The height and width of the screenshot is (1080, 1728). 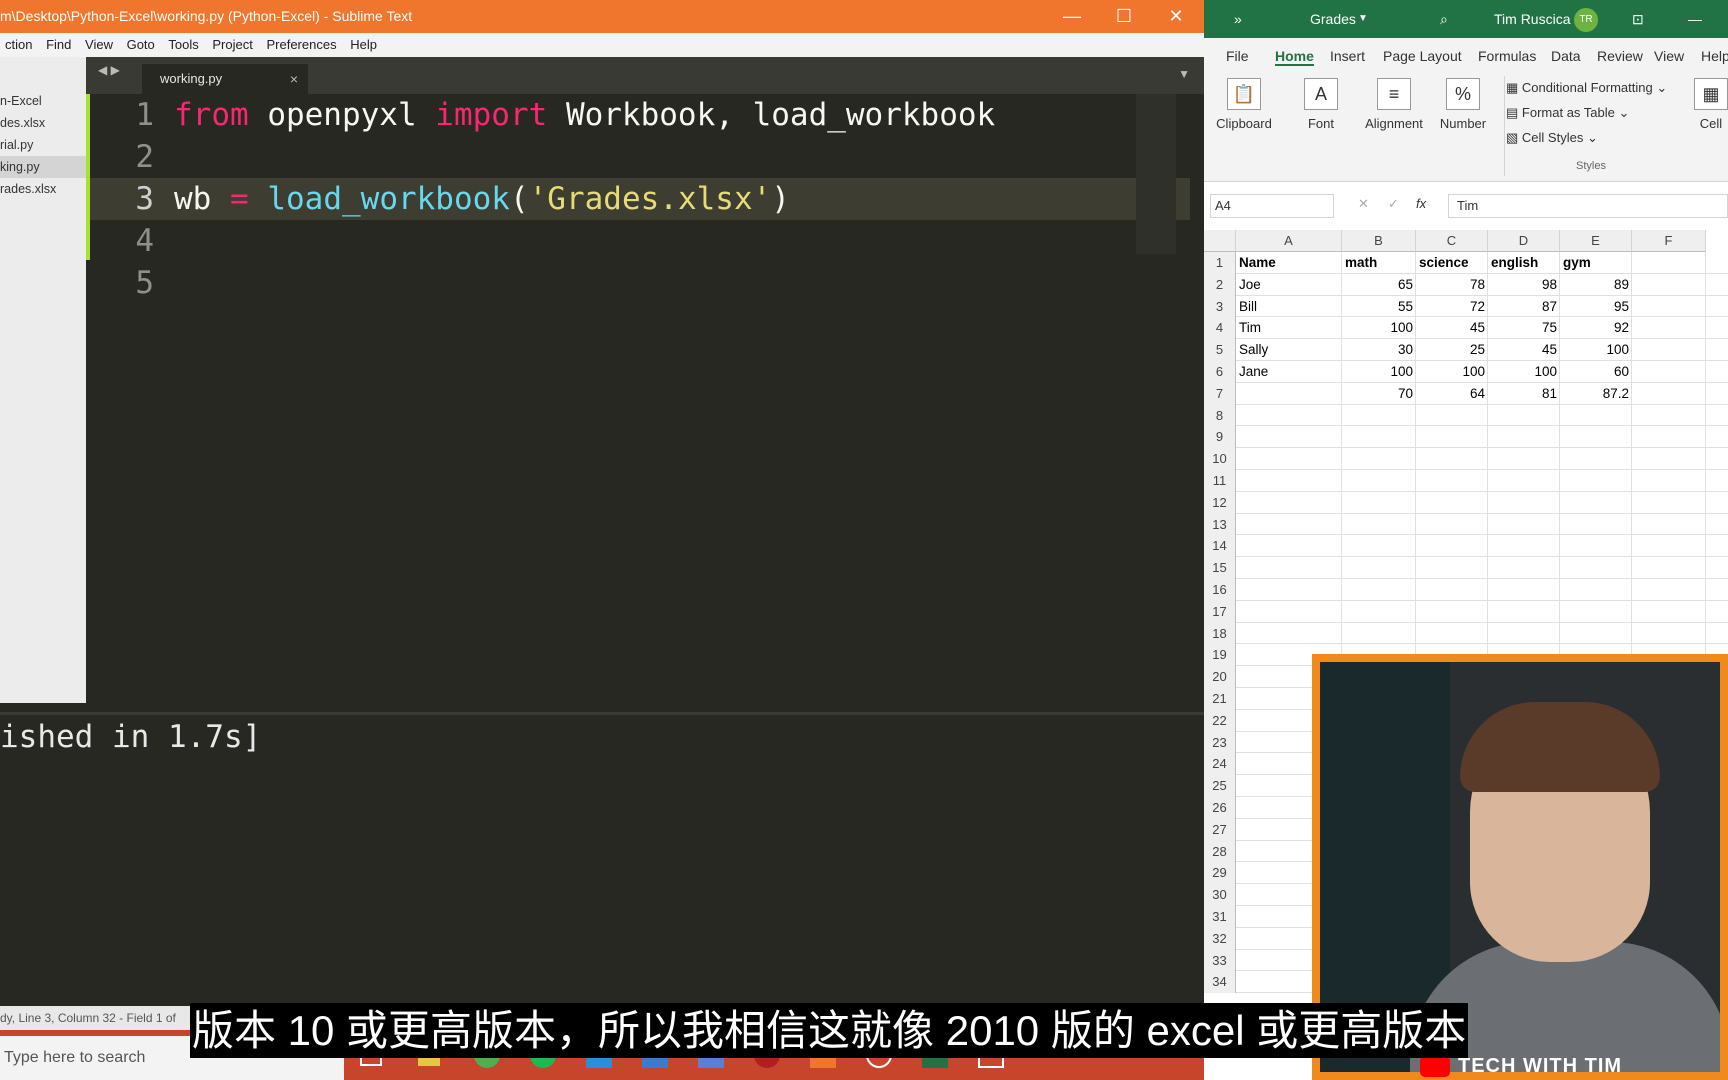 I want to click on column-header: C, so click(x=1452, y=241).